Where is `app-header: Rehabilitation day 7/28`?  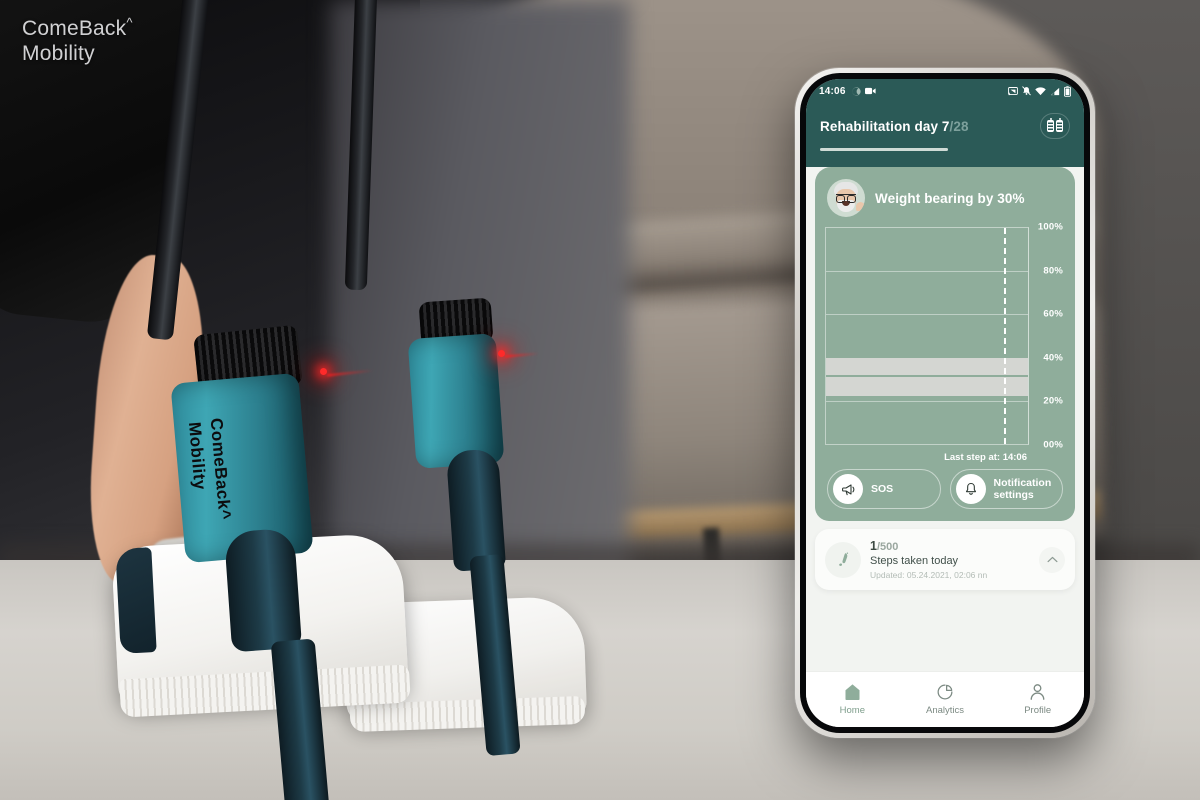 app-header: Rehabilitation day 7/28 is located at coordinates (945, 135).